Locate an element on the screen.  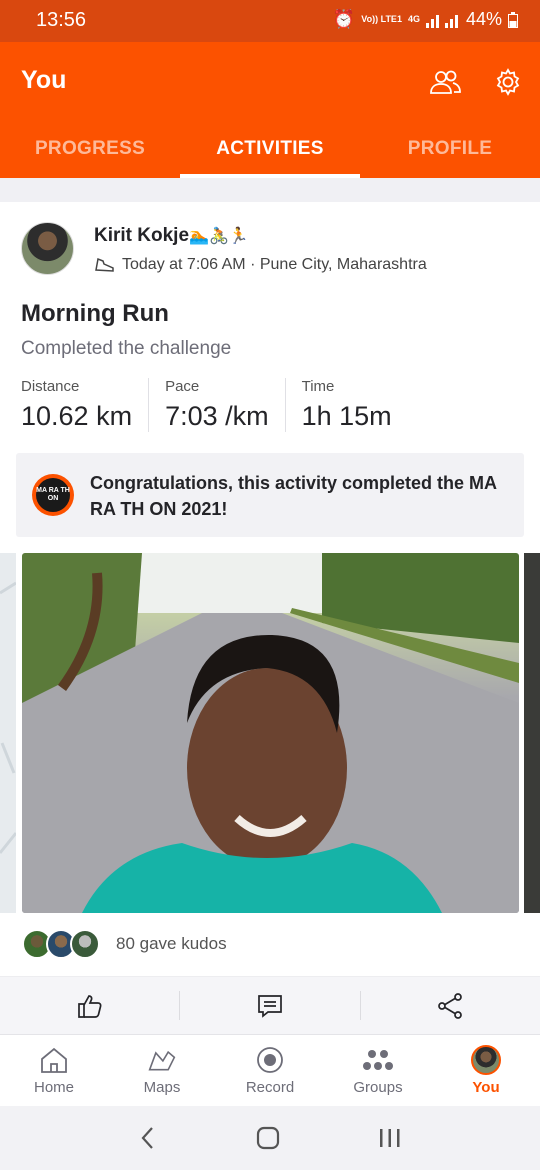
stat-time: Time 1h 15m is located at coordinates (346, 404).